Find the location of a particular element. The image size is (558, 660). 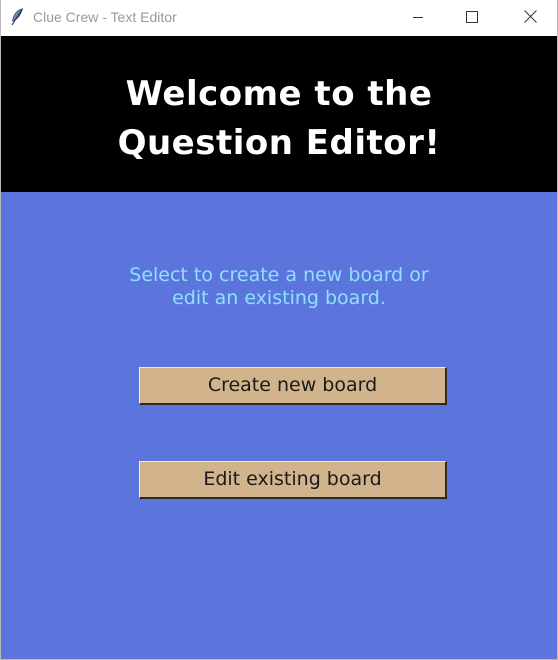

create-new-board-button: Create new board is located at coordinates (293, 386).